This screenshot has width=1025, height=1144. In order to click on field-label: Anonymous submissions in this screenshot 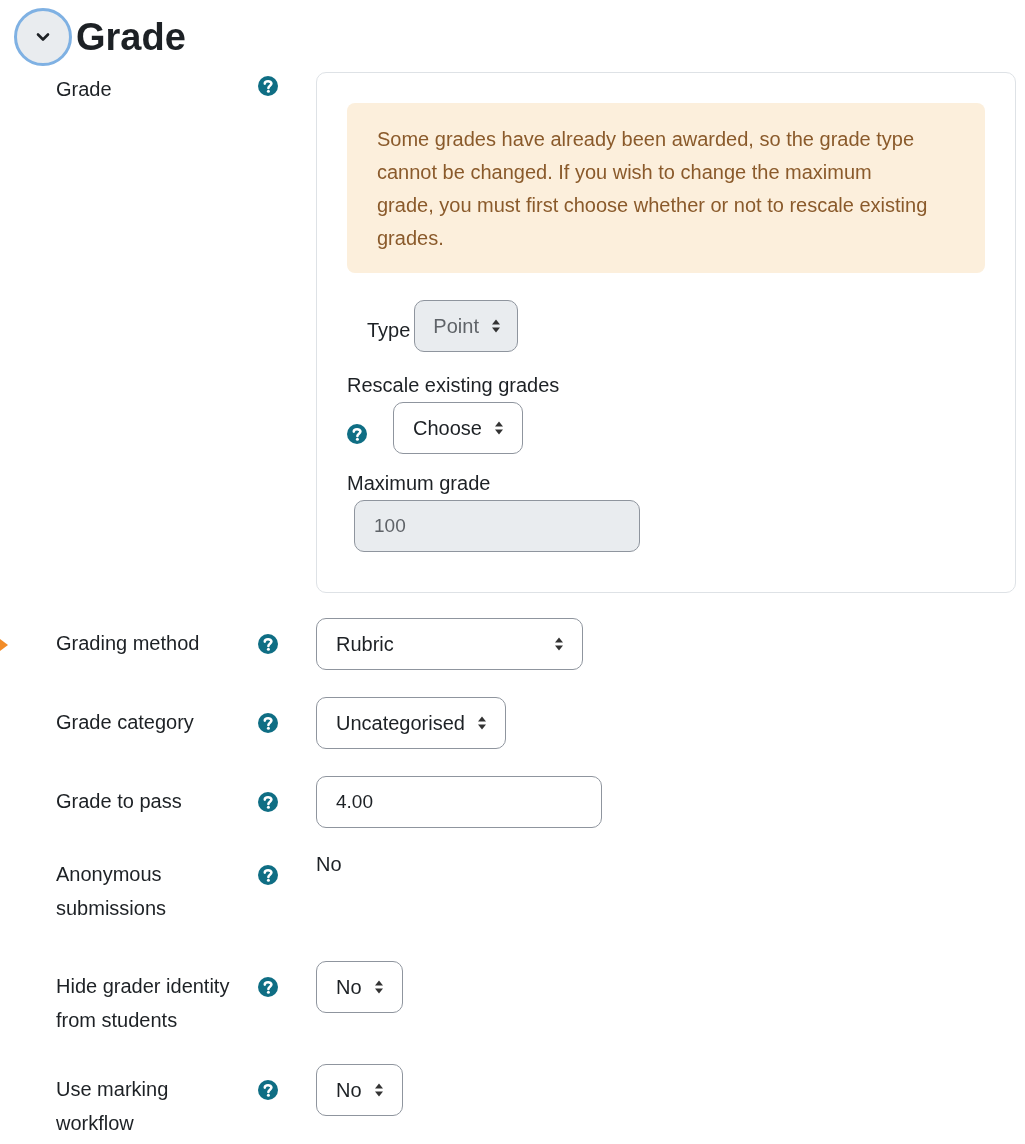, I will do `click(112, 891)`.